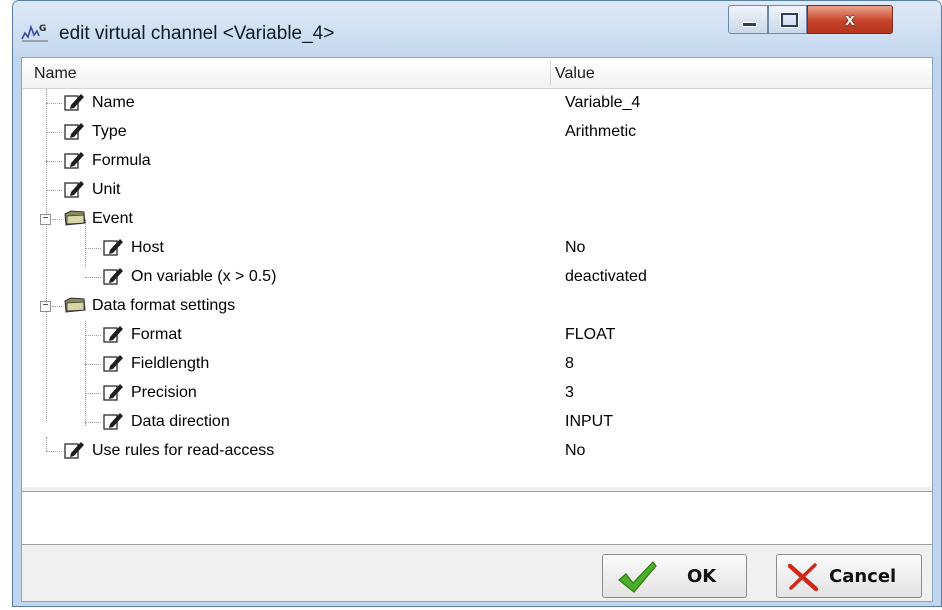 This screenshot has width=942, height=610. Describe the element at coordinates (606, 277) in the screenshot. I see `tree-row-value: deactivated` at that location.